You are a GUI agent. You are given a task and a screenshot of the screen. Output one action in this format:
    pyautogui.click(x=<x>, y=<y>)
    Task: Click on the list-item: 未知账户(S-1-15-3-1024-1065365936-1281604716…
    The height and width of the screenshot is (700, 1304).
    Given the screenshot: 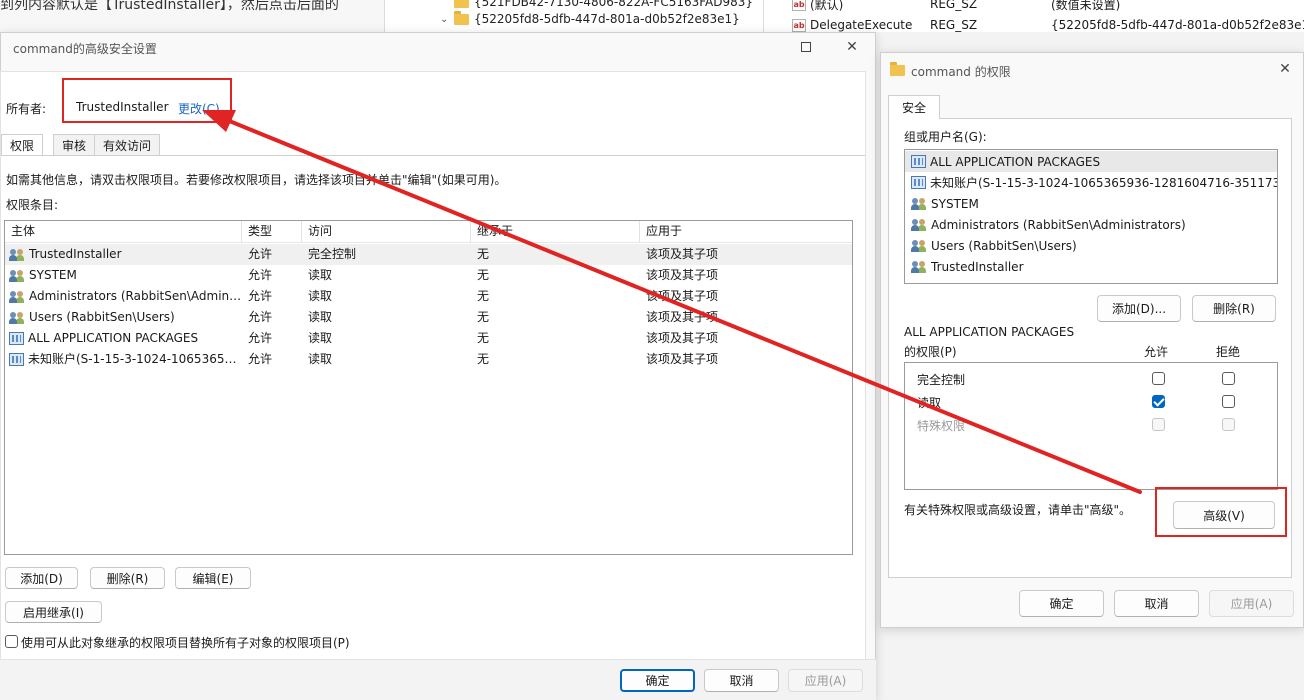 What is the action you would take?
    pyautogui.click(x=1091, y=182)
    